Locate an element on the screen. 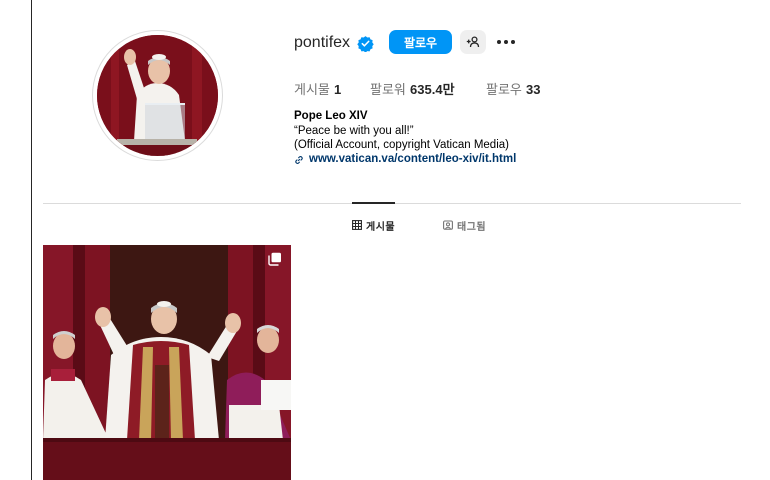  posts-count: 게시물 1 is located at coordinates (317, 88).